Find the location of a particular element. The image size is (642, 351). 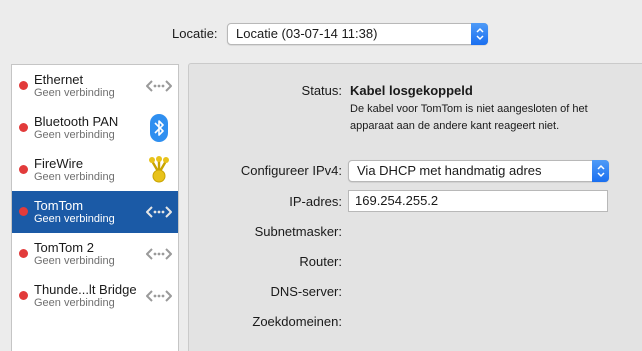

configure-ipv4-label: Configureer IPv4: is located at coordinates (291, 170).